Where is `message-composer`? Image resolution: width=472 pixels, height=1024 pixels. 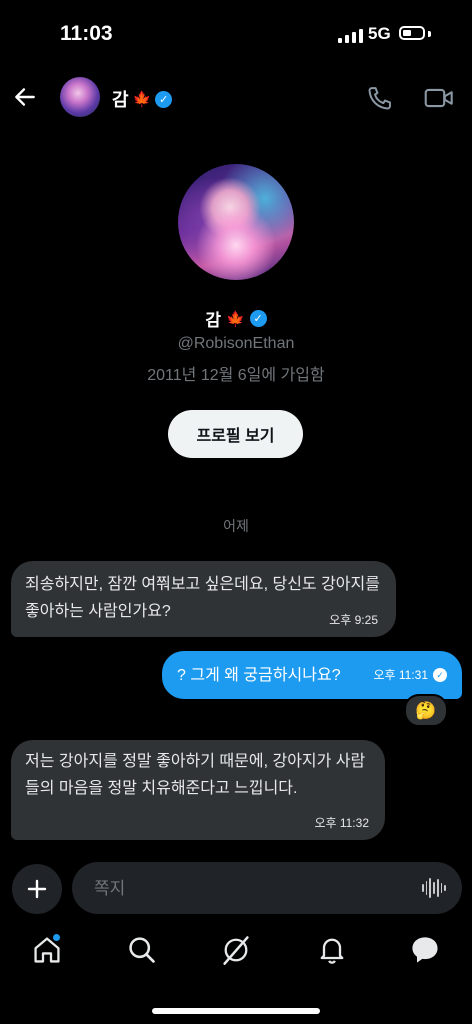 message-composer is located at coordinates (267, 889).